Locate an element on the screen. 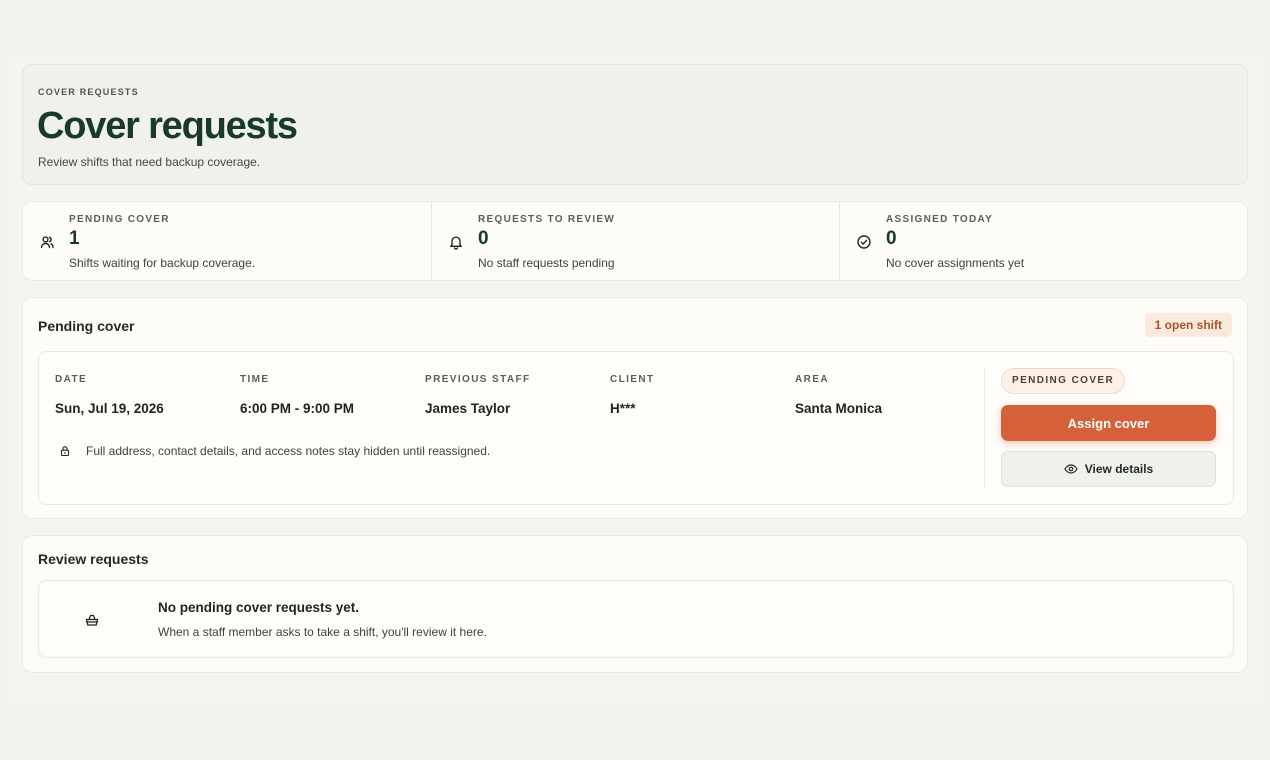 This screenshot has height=760, width=1270. field-value: 6:00 PM - 9:00 PM is located at coordinates (297, 408).